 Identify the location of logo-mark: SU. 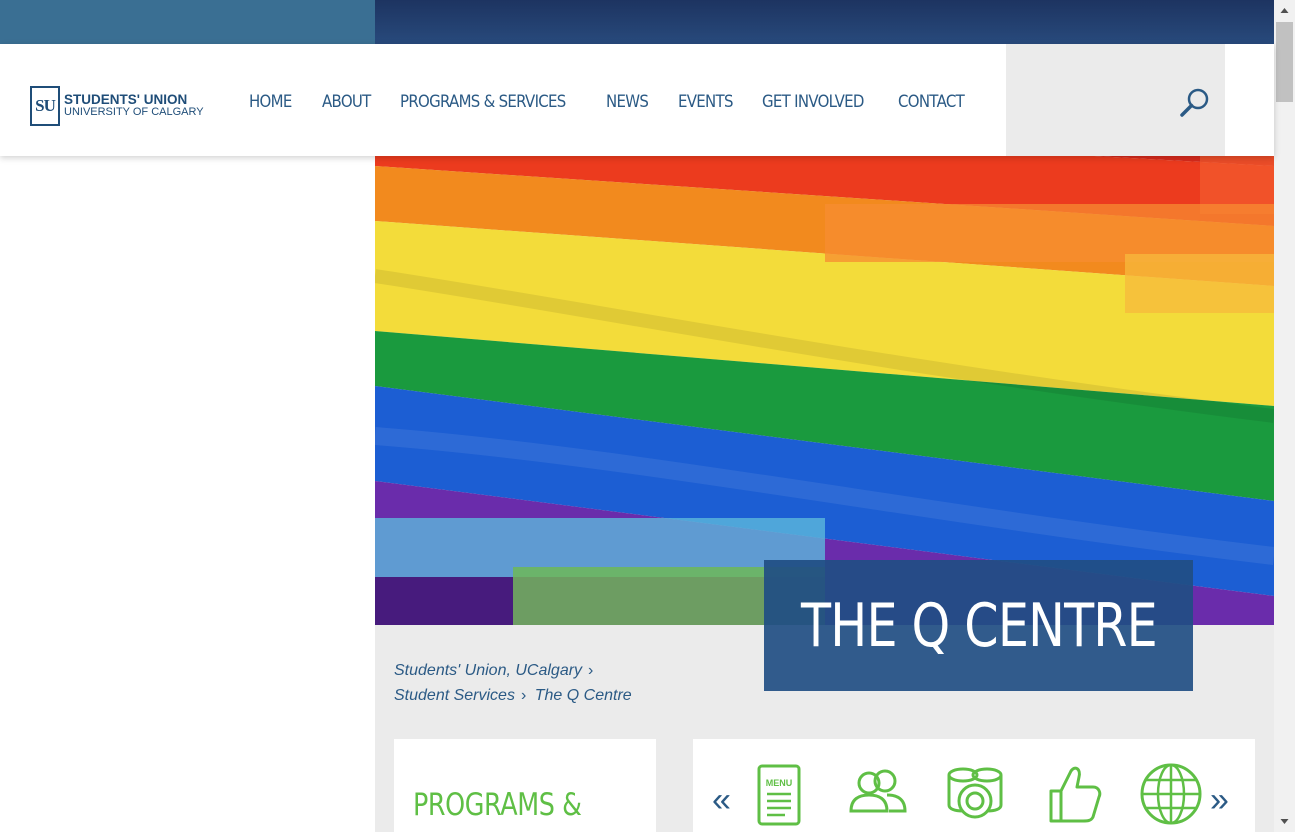
(45, 106).